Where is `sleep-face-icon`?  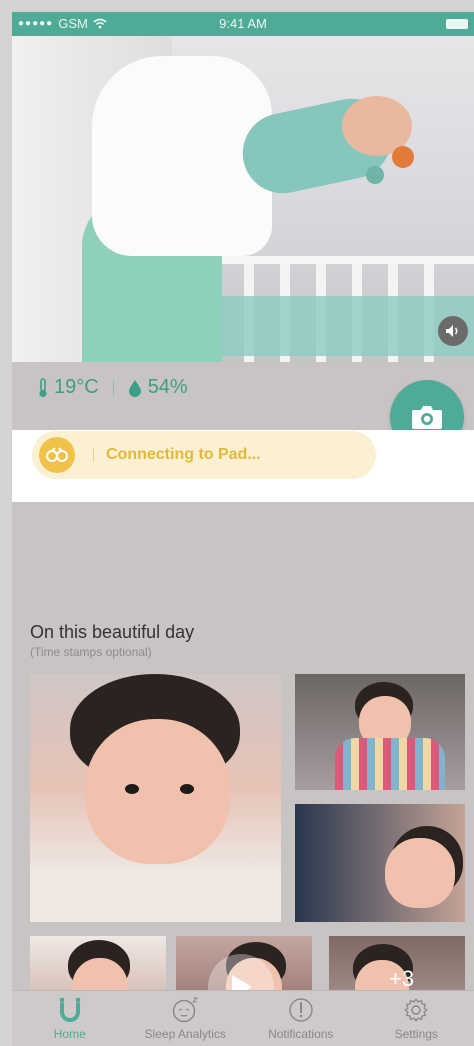 sleep-face-icon is located at coordinates (186, 1010).